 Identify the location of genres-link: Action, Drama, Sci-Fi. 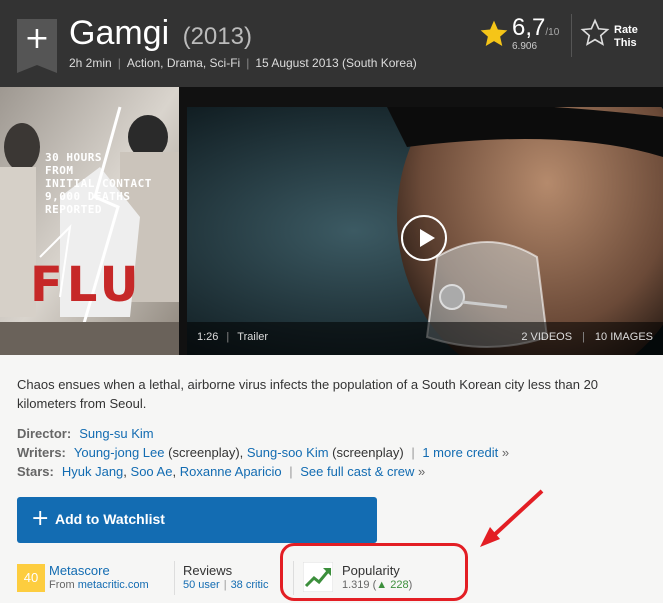
(183, 63).